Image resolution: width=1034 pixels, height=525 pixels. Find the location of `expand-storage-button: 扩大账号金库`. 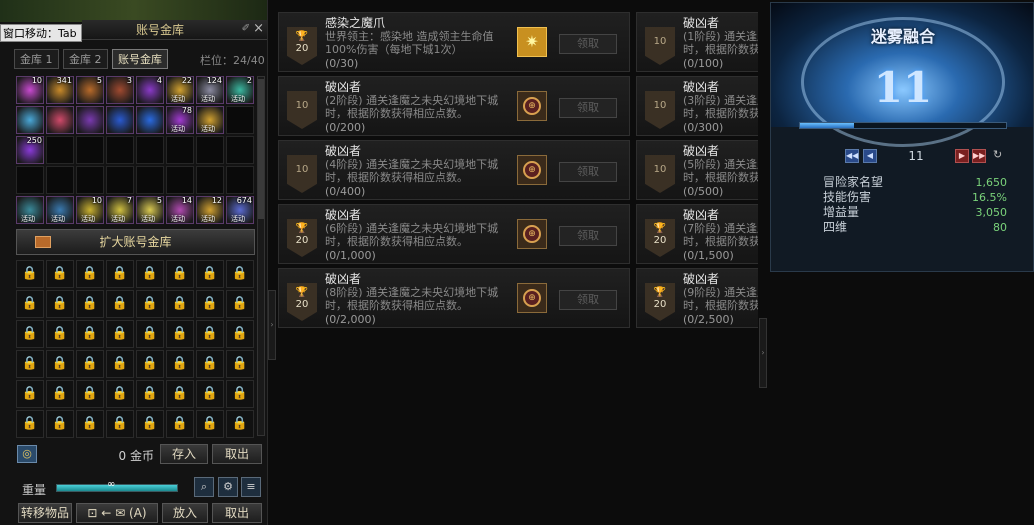

expand-storage-button: 扩大账号金库 is located at coordinates (135, 242).